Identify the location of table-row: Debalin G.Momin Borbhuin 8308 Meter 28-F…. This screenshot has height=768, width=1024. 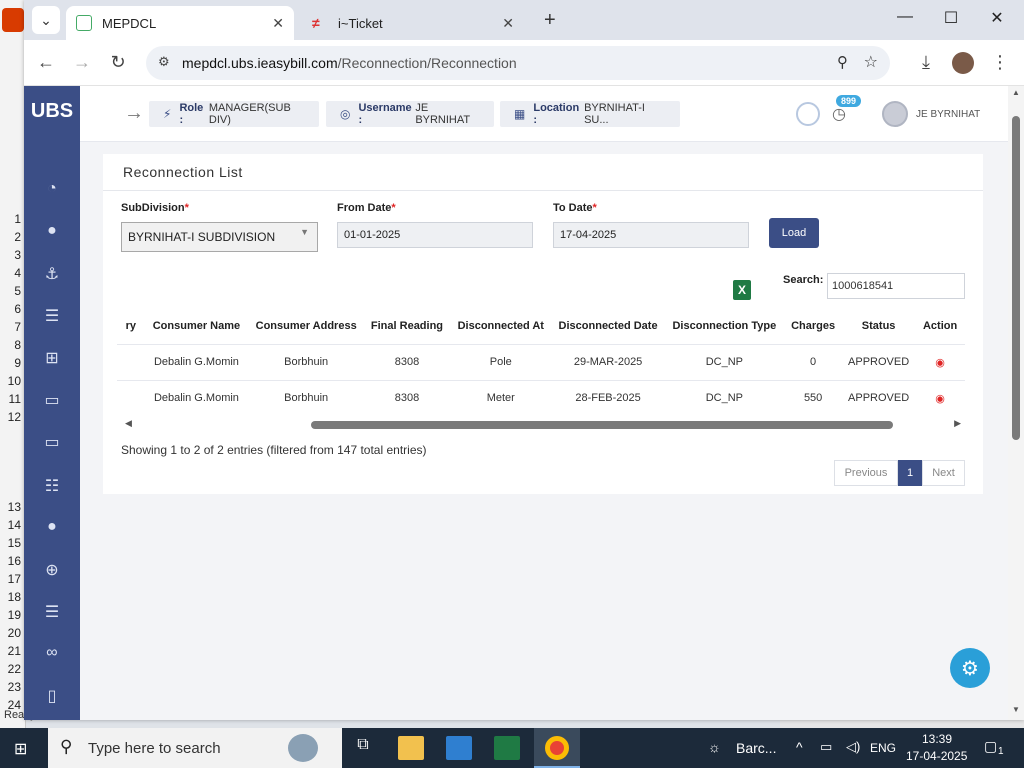
(541, 397).